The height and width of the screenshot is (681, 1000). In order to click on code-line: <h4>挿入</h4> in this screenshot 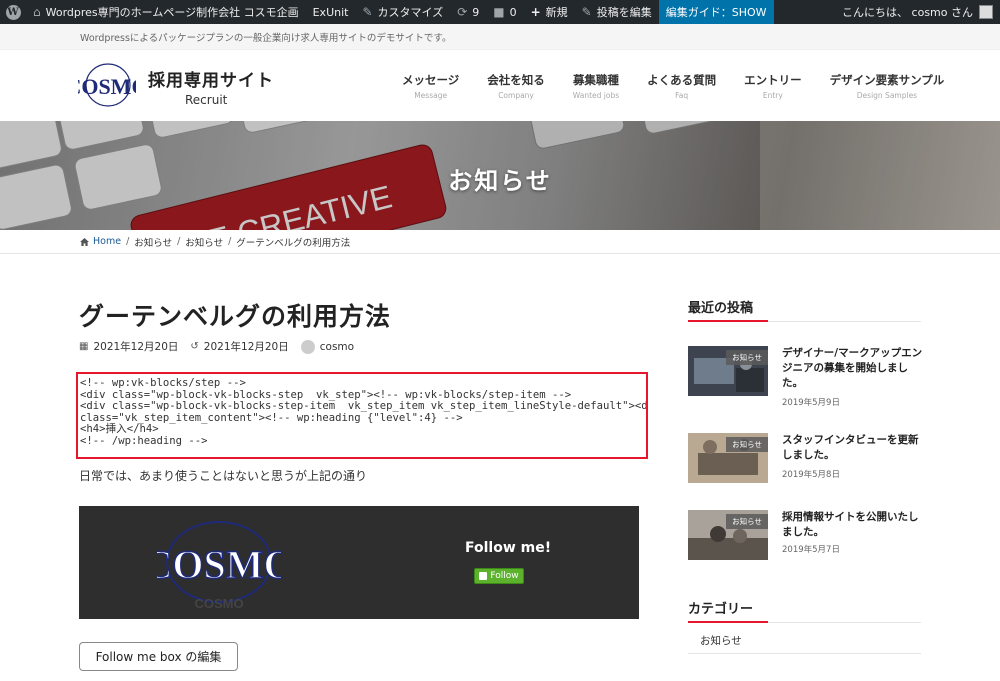, I will do `click(119, 429)`.